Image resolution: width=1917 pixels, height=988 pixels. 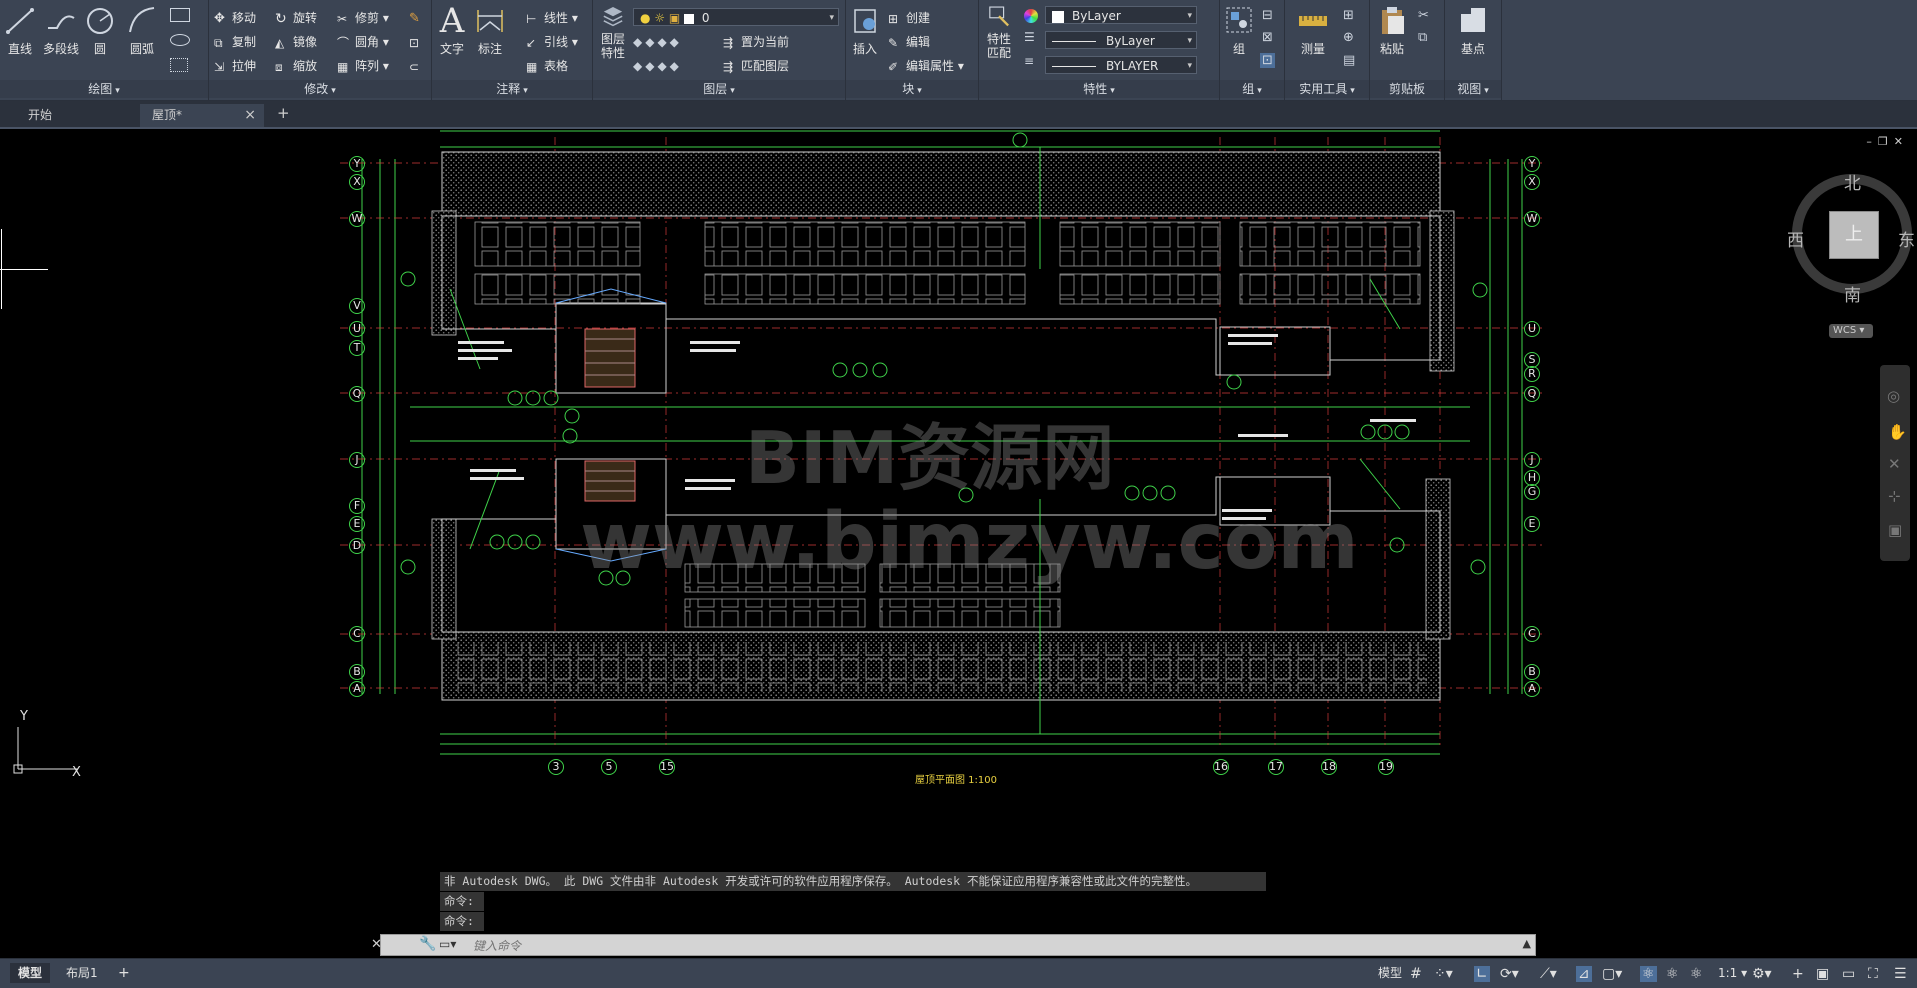 What do you see at coordinates (1548, 974) in the screenshot?
I see `isodraft-icon: ⟋▾` at bounding box center [1548, 974].